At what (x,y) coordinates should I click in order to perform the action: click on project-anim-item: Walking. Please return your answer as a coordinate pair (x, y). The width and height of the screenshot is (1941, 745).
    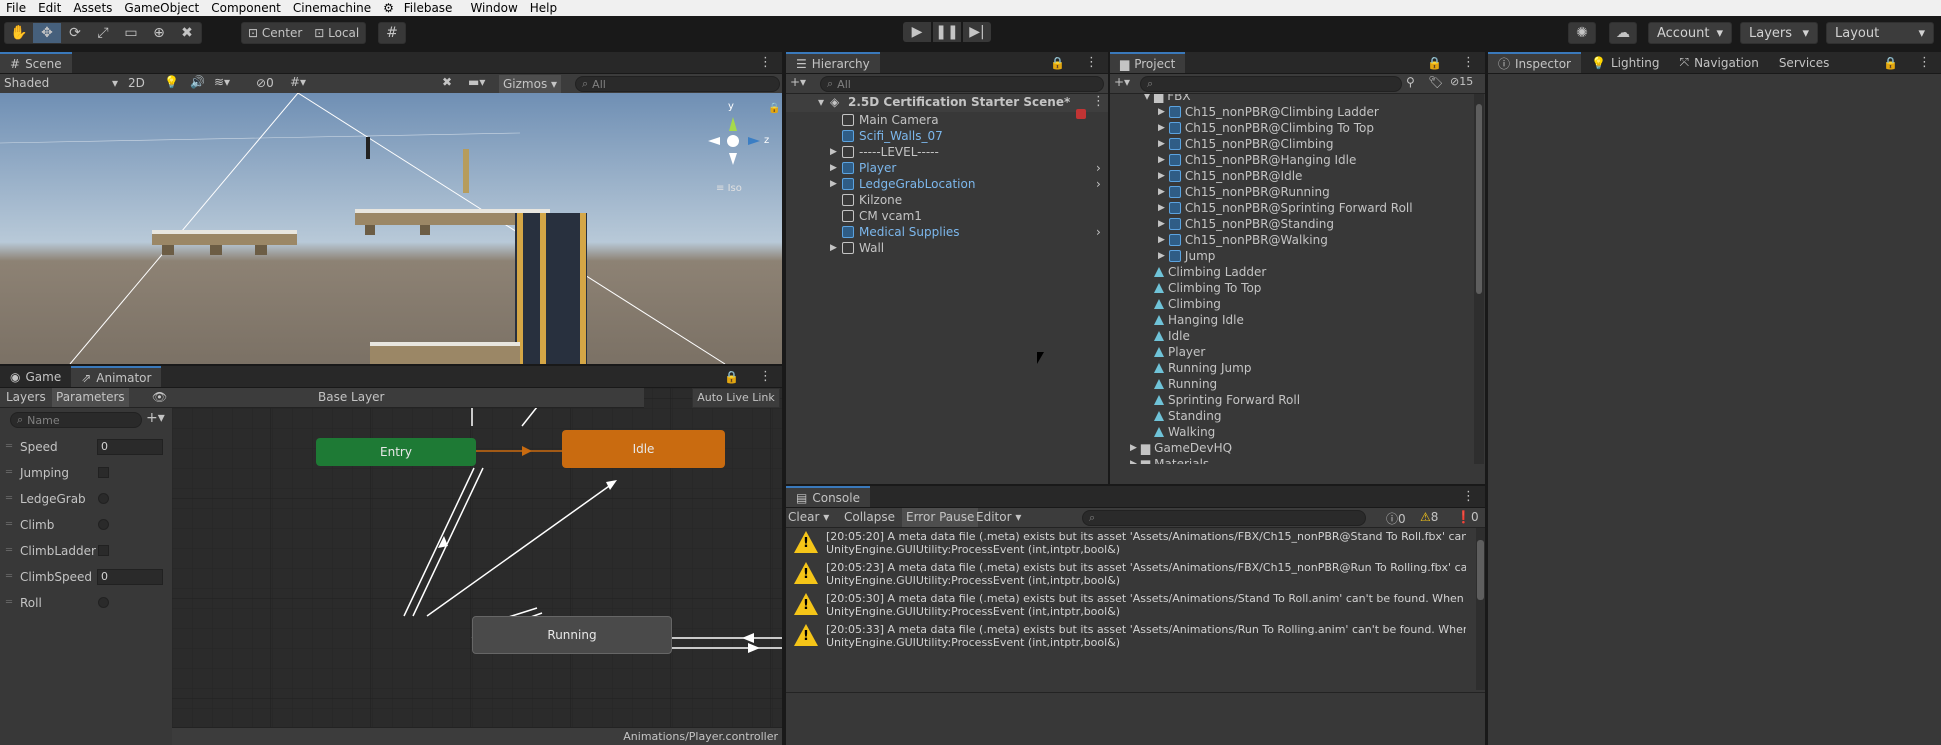
    Looking at the image, I should click on (1184, 432).